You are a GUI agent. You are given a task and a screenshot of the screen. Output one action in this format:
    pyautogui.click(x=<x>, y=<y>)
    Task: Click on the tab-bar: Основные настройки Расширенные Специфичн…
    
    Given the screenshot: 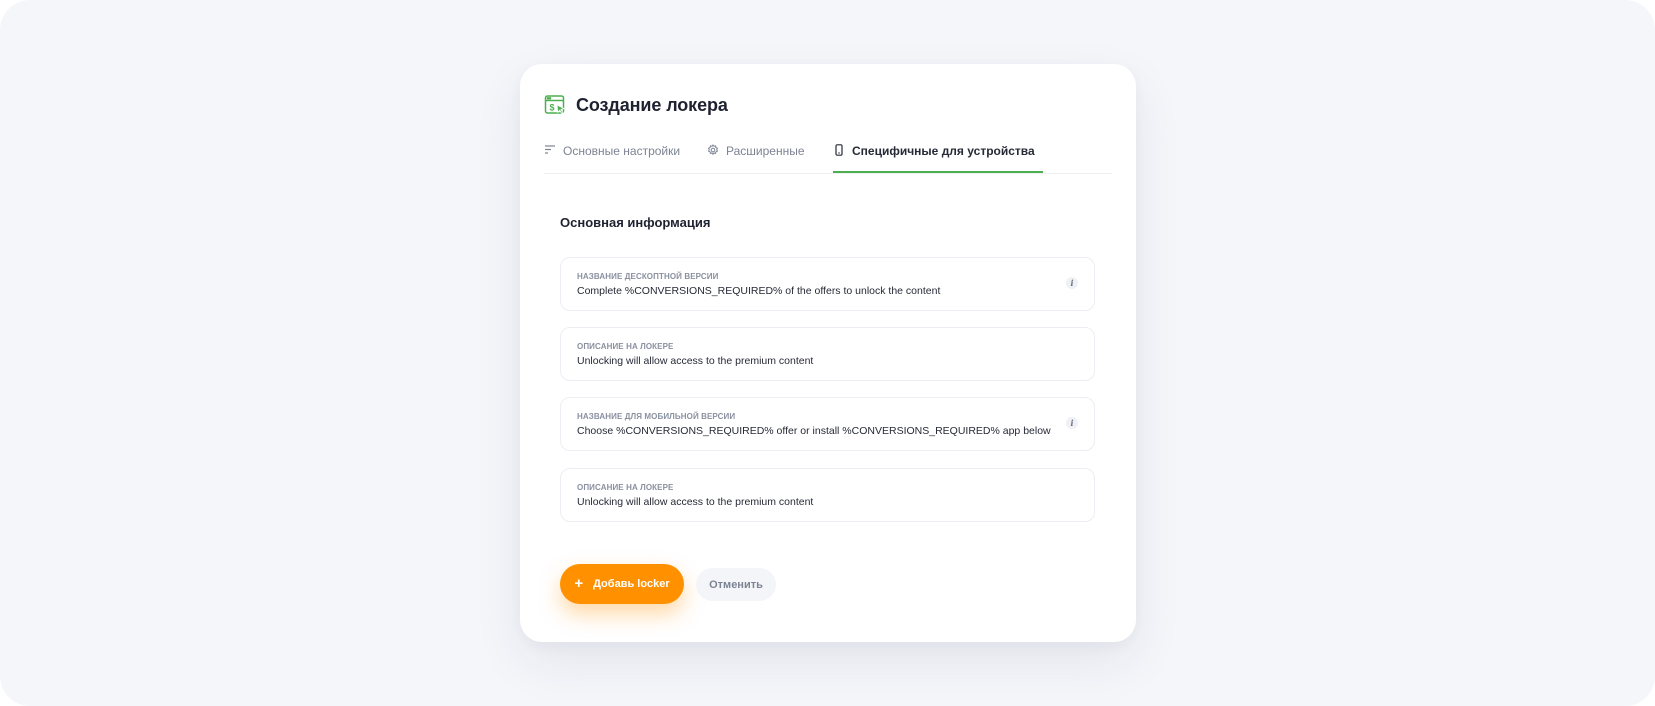 What is the action you would take?
    pyautogui.click(x=828, y=157)
    